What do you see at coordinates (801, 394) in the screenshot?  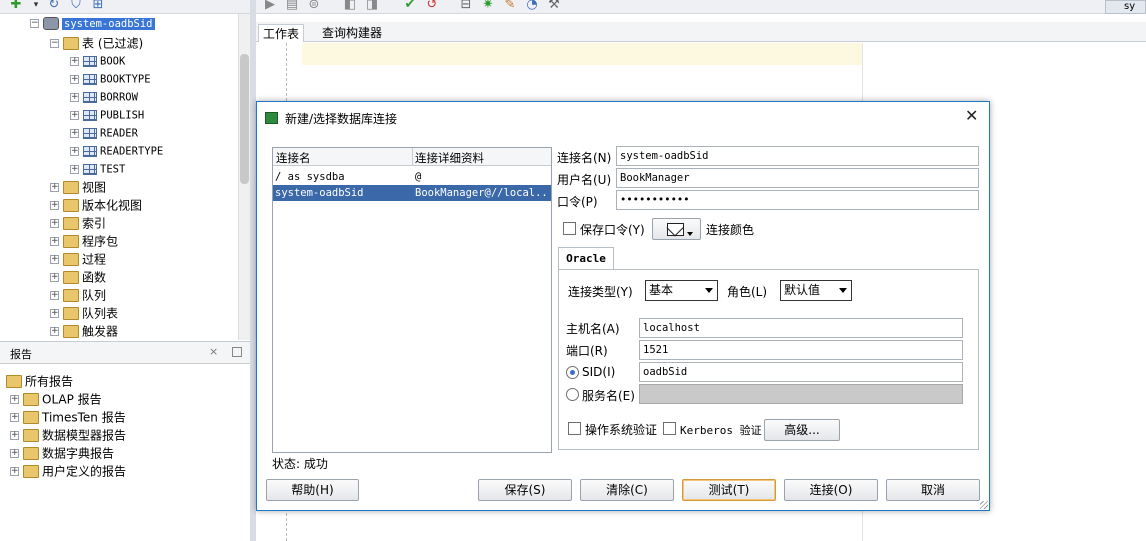 I see `service-name-field` at bounding box center [801, 394].